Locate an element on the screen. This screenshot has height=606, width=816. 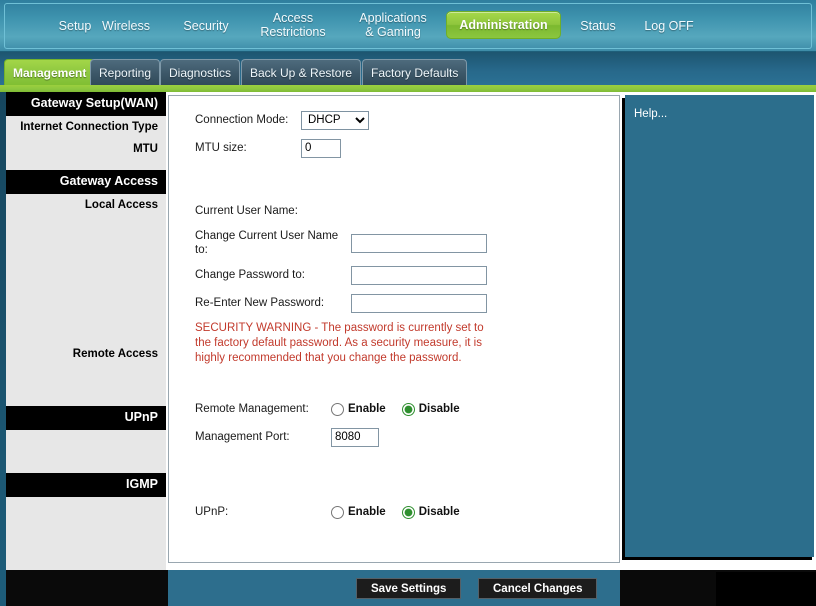
row-mtu-size: MTU size: is located at coordinates (398, 148).